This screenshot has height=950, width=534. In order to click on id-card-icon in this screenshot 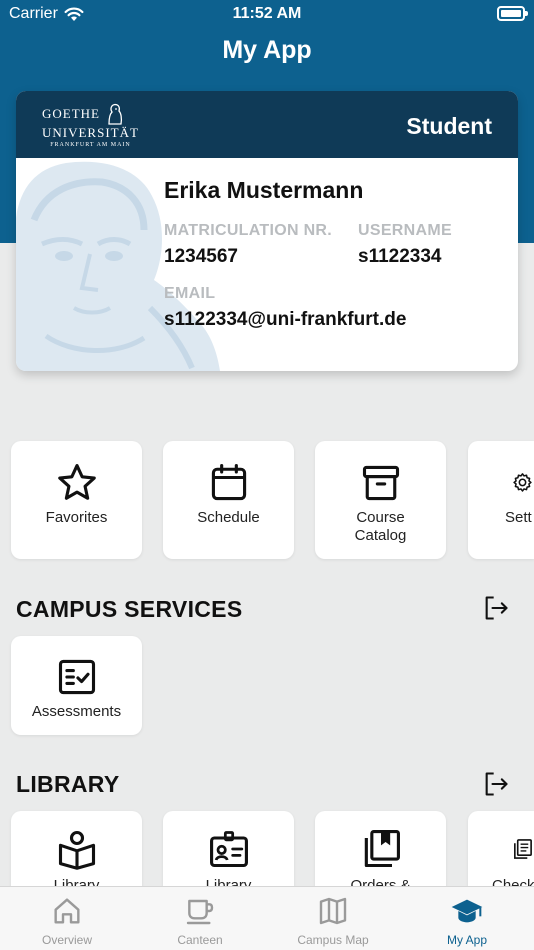, I will do `click(228, 849)`.